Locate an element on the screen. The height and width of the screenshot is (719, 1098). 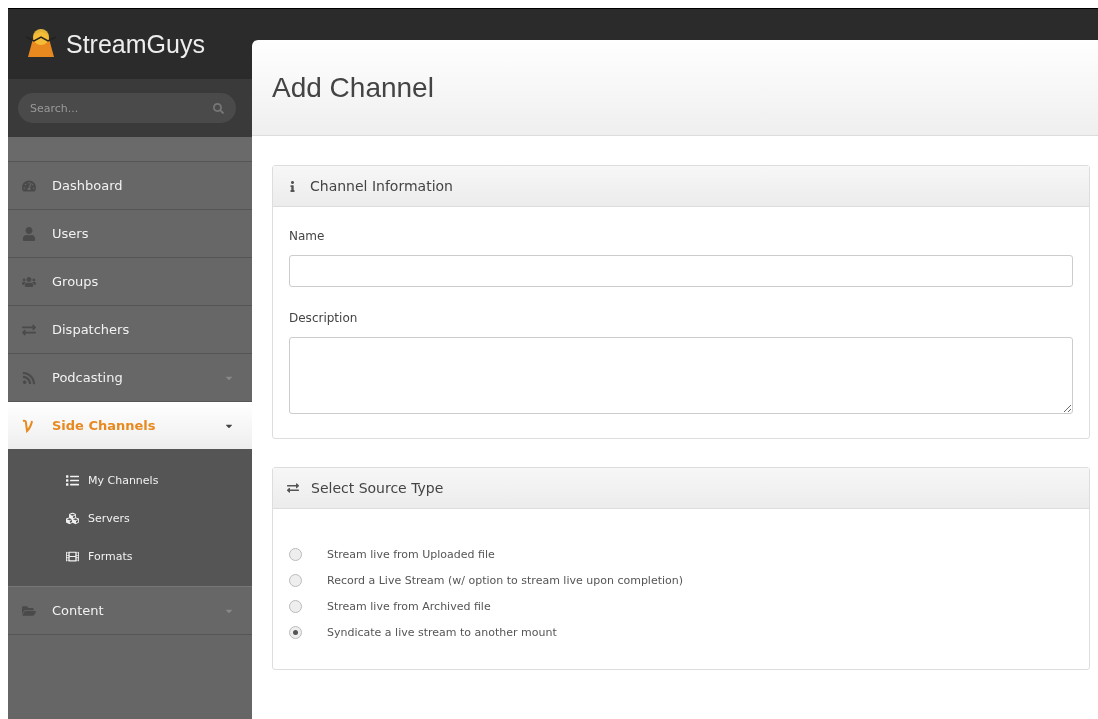
submenu-item: My Channels is located at coordinates (130, 480).